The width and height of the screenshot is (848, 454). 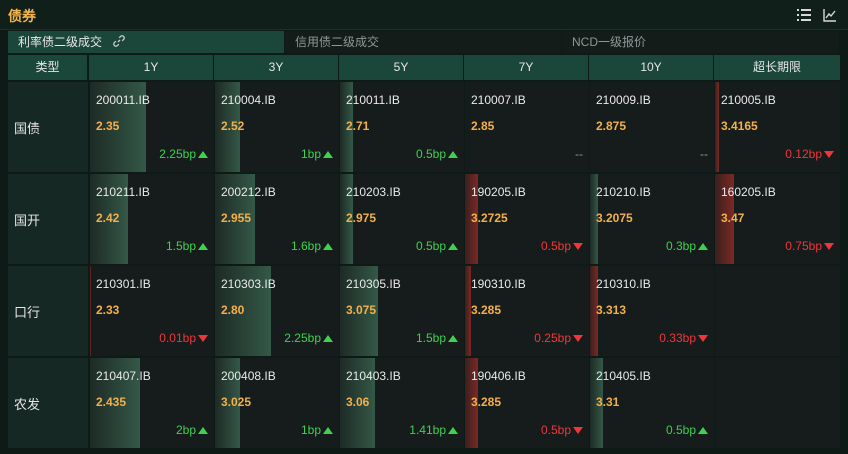 I want to click on bond-code: 160205.IB, so click(x=748, y=192).